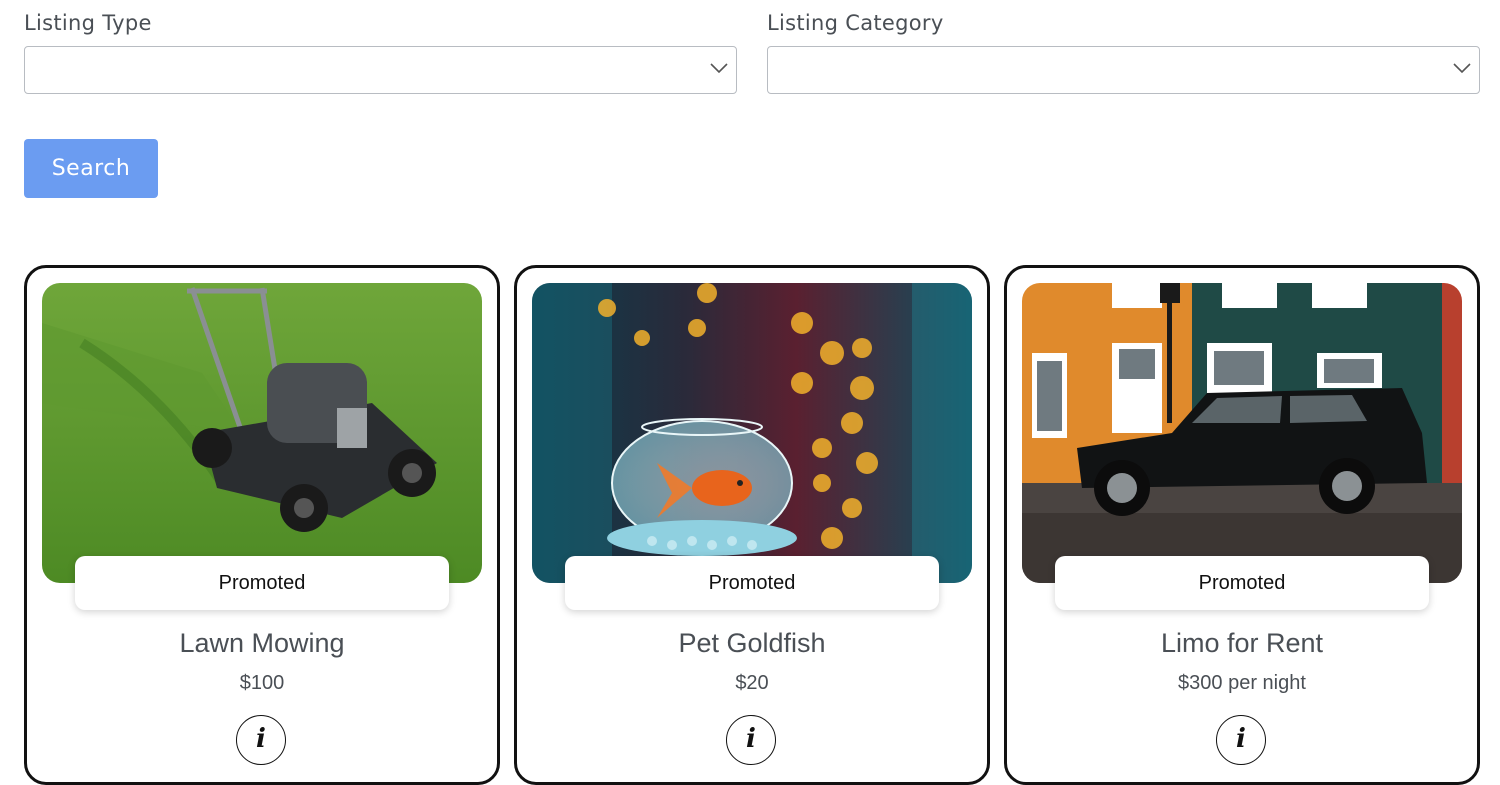 The height and width of the screenshot is (785, 1500). What do you see at coordinates (752, 50) in the screenshot?
I see `filters-bar: Listing Type Listing Category` at bounding box center [752, 50].